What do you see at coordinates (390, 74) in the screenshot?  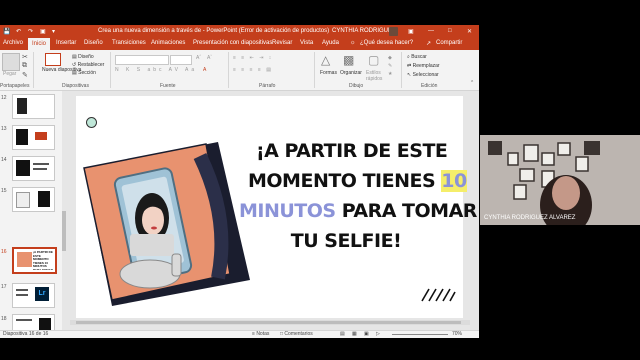 I see `shape-effects-icon: ★` at bounding box center [390, 74].